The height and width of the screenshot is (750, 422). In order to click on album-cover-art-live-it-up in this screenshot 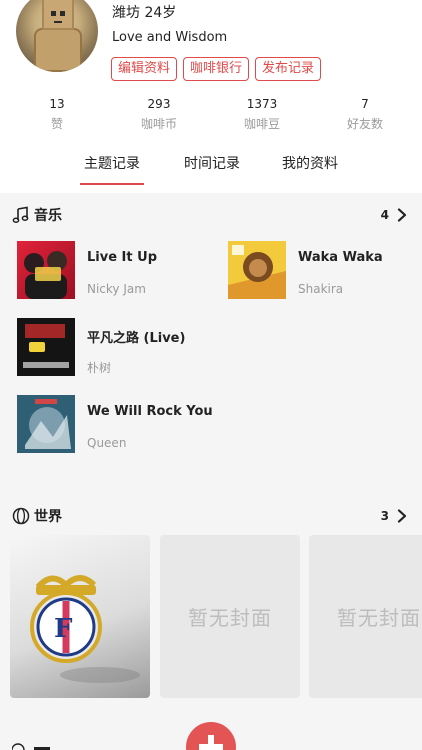, I will do `click(45, 275)`.